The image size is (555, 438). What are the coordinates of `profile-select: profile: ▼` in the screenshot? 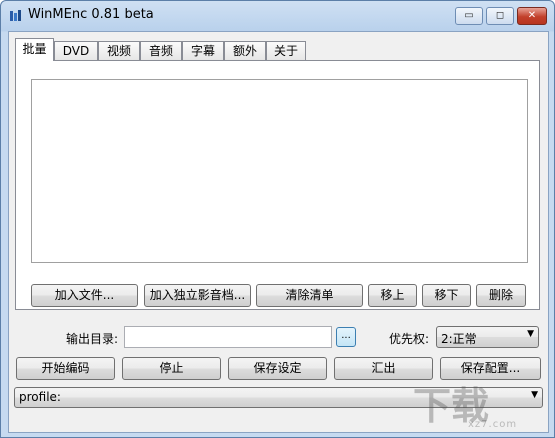 It's located at (278, 397).